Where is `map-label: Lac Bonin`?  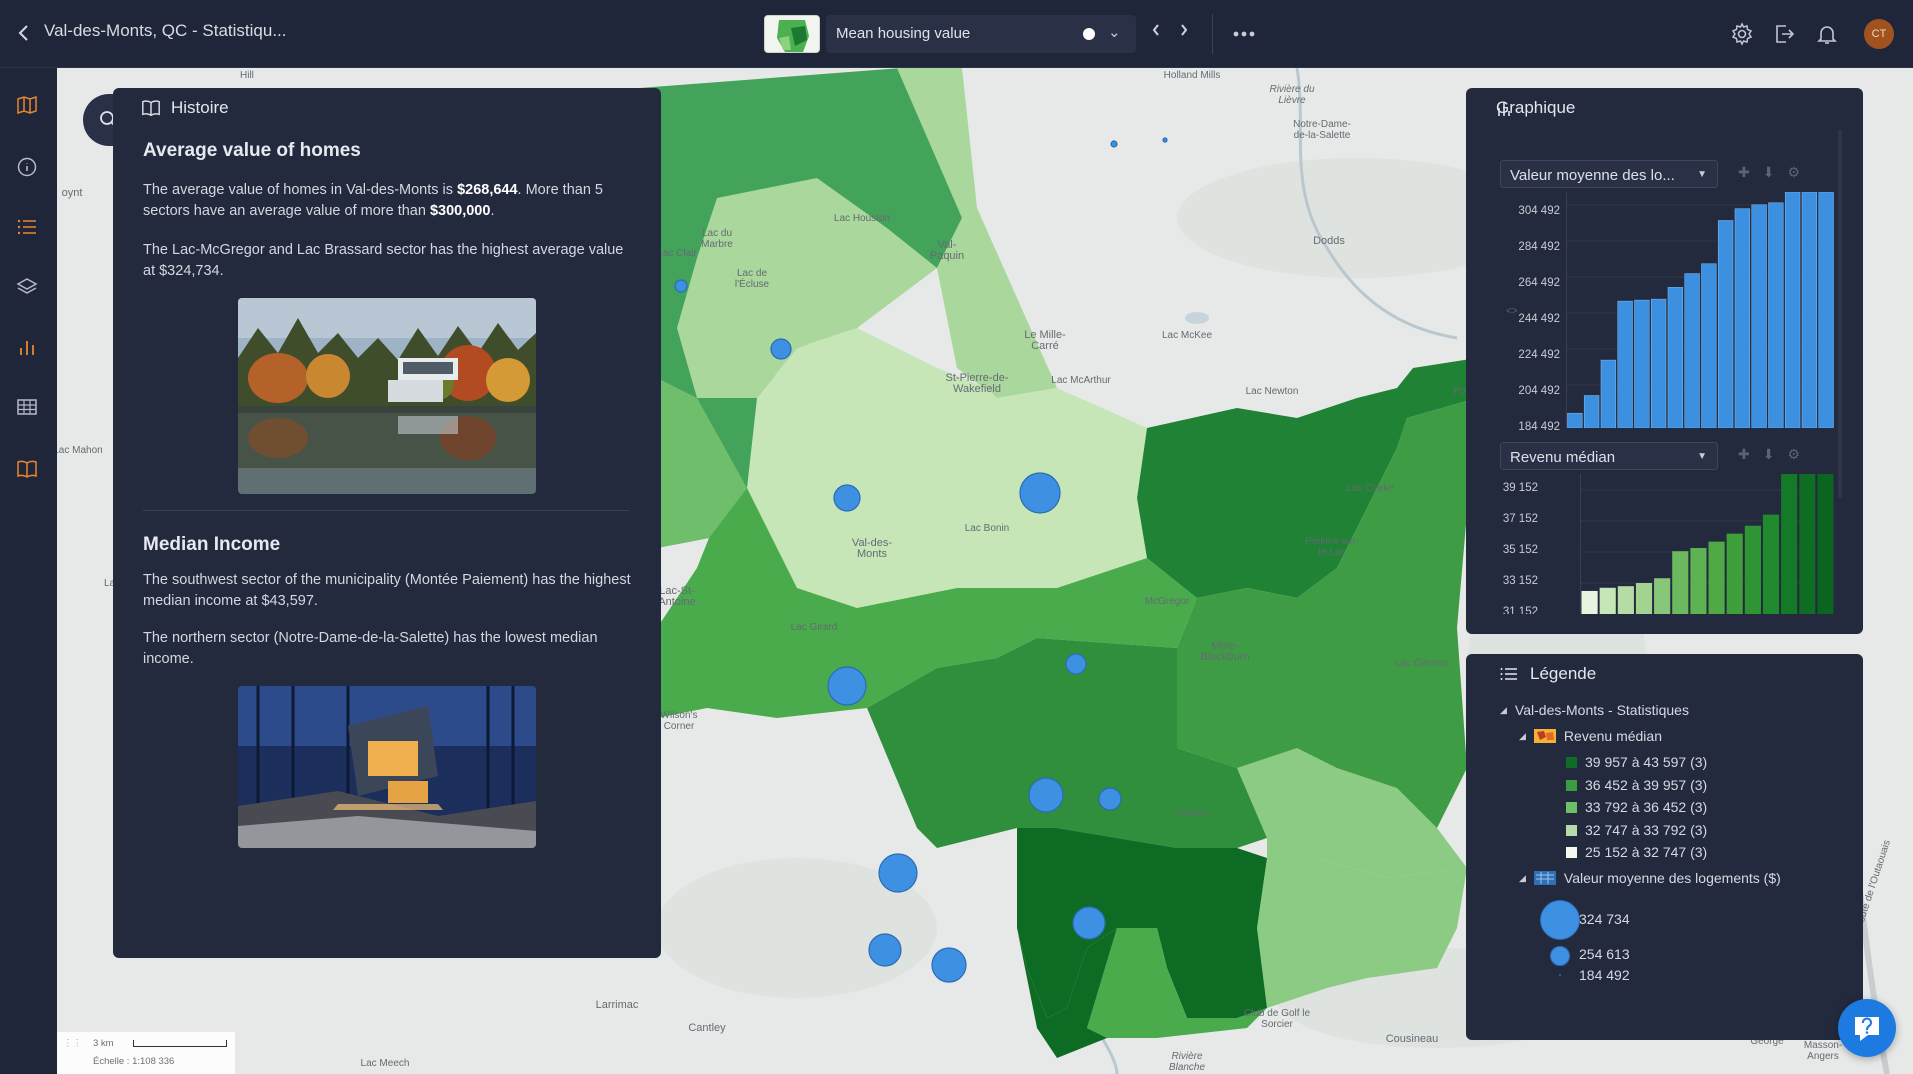 map-label: Lac Bonin is located at coordinates (987, 528).